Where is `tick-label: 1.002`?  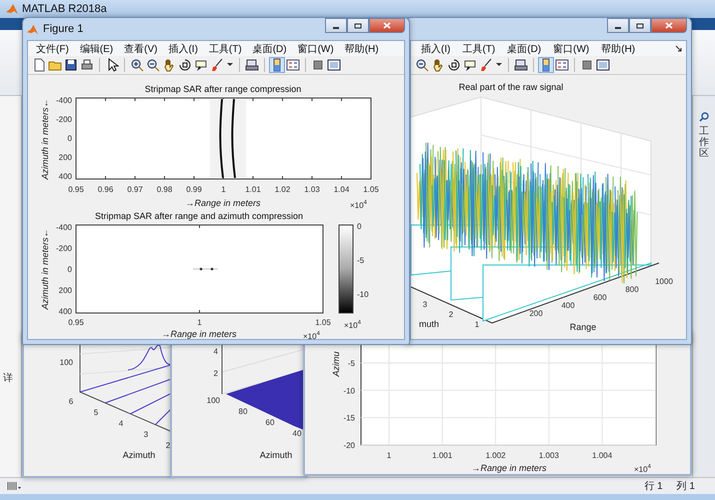
tick-label: 1.002 is located at coordinates (496, 455).